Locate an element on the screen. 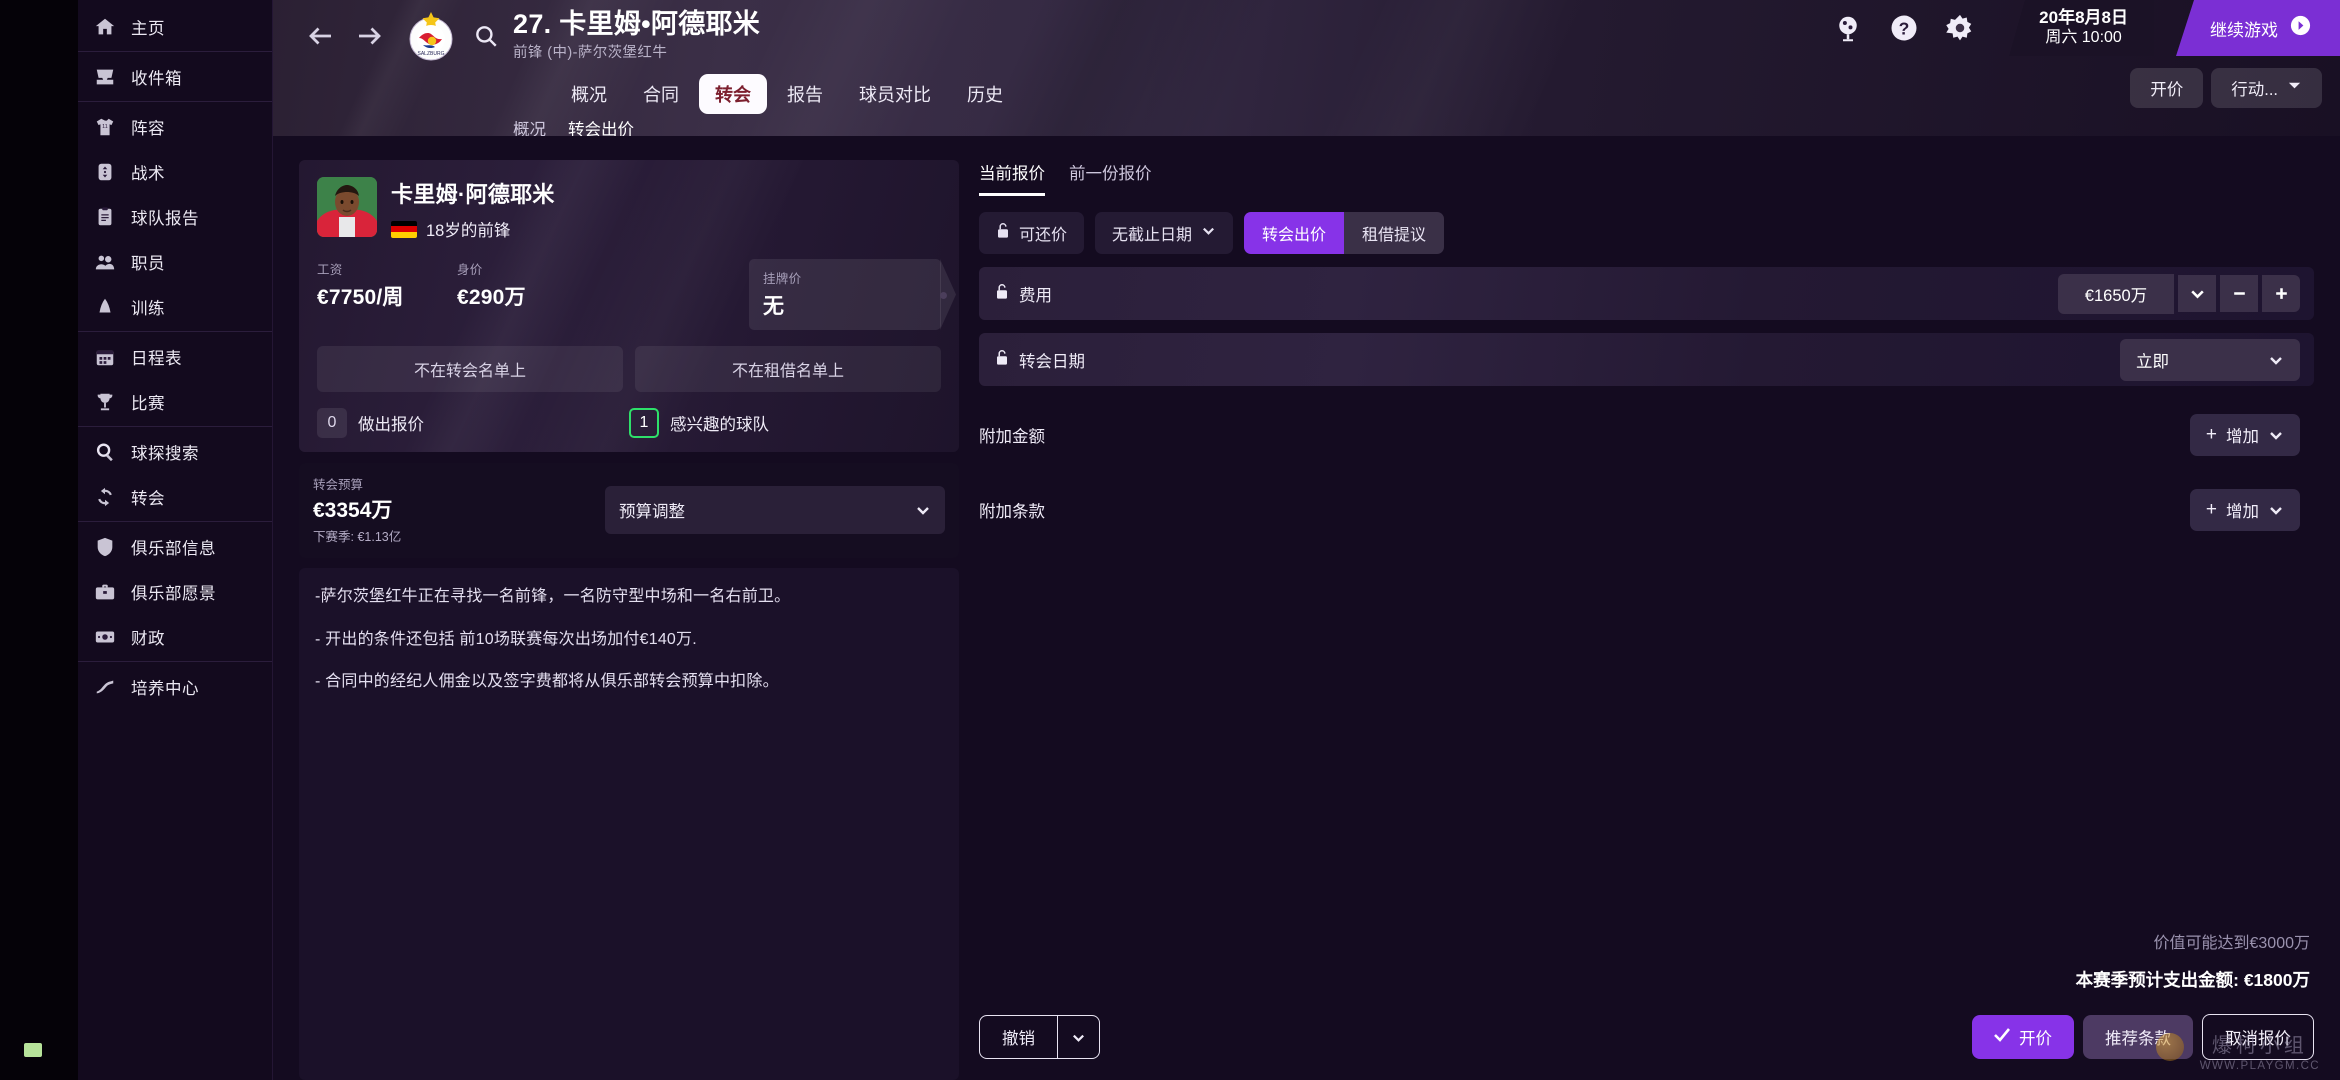  fee-value: €1650万 is located at coordinates (2116, 293).